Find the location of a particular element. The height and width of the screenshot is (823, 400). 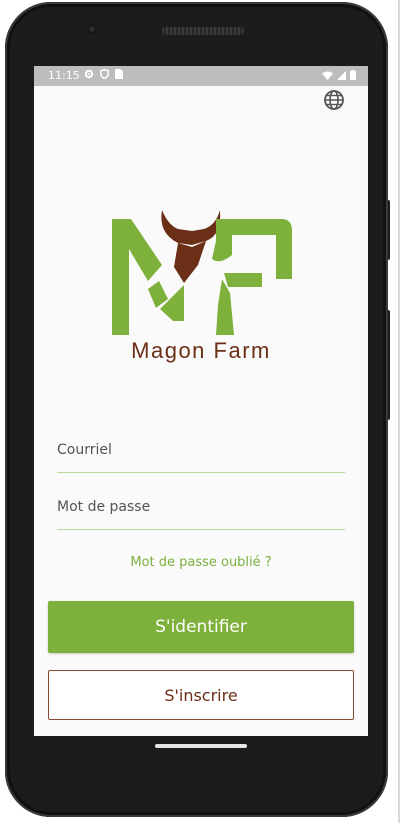

forgot-password-link: Mot de passe oublié ? is located at coordinates (201, 562).